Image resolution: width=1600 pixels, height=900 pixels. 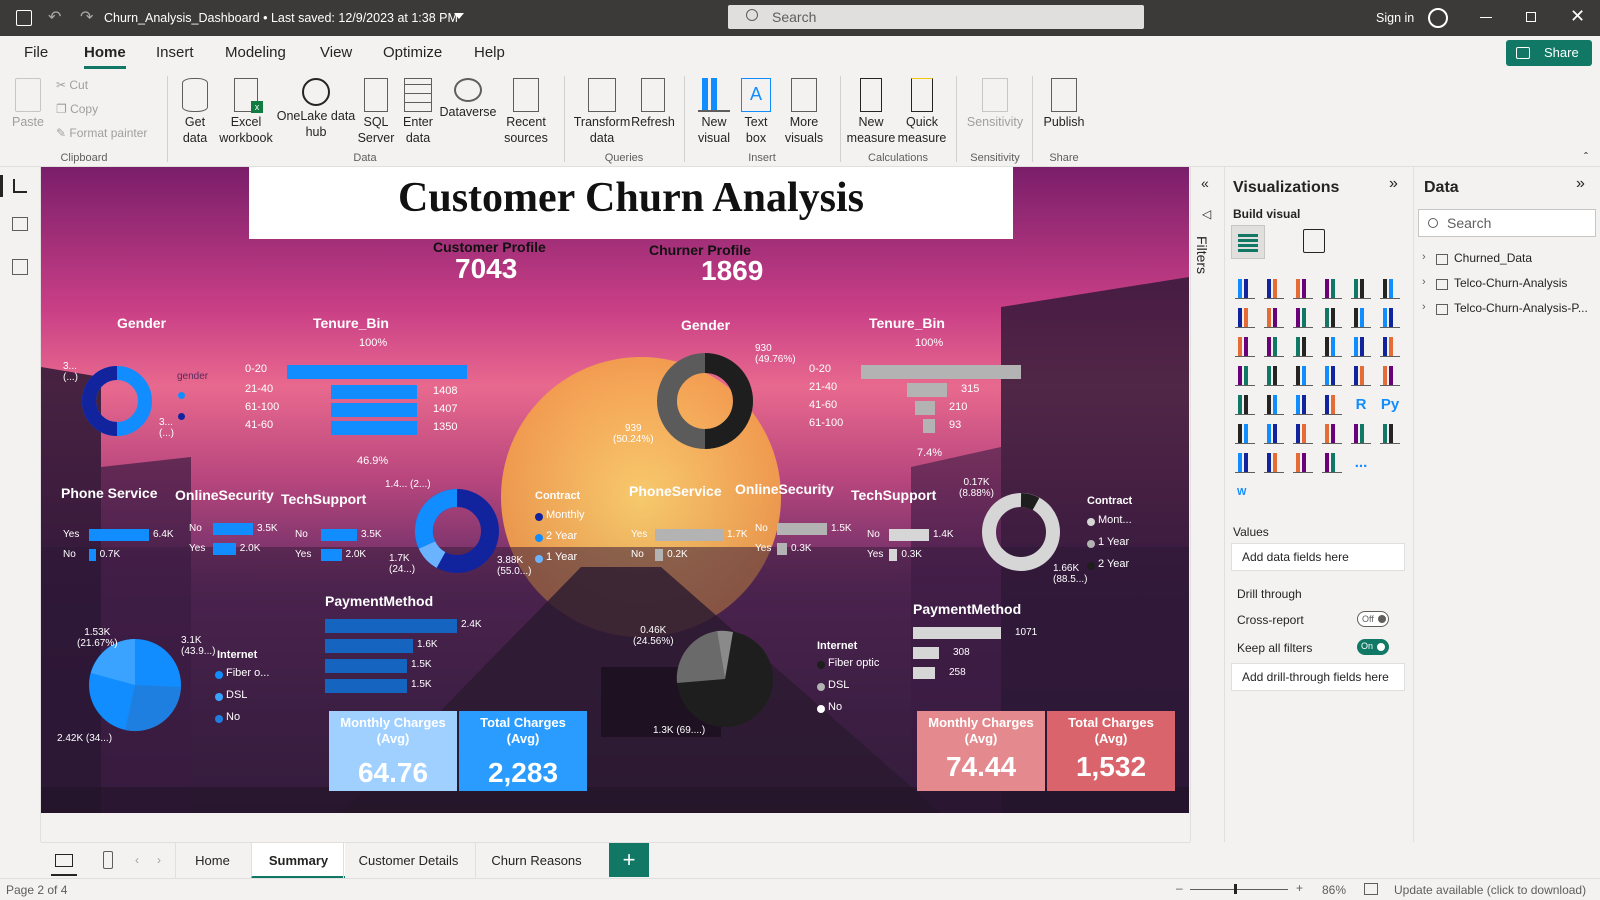 What do you see at coordinates (1064, 104) in the screenshot?
I see `publish-button: Publish` at bounding box center [1064, 104].